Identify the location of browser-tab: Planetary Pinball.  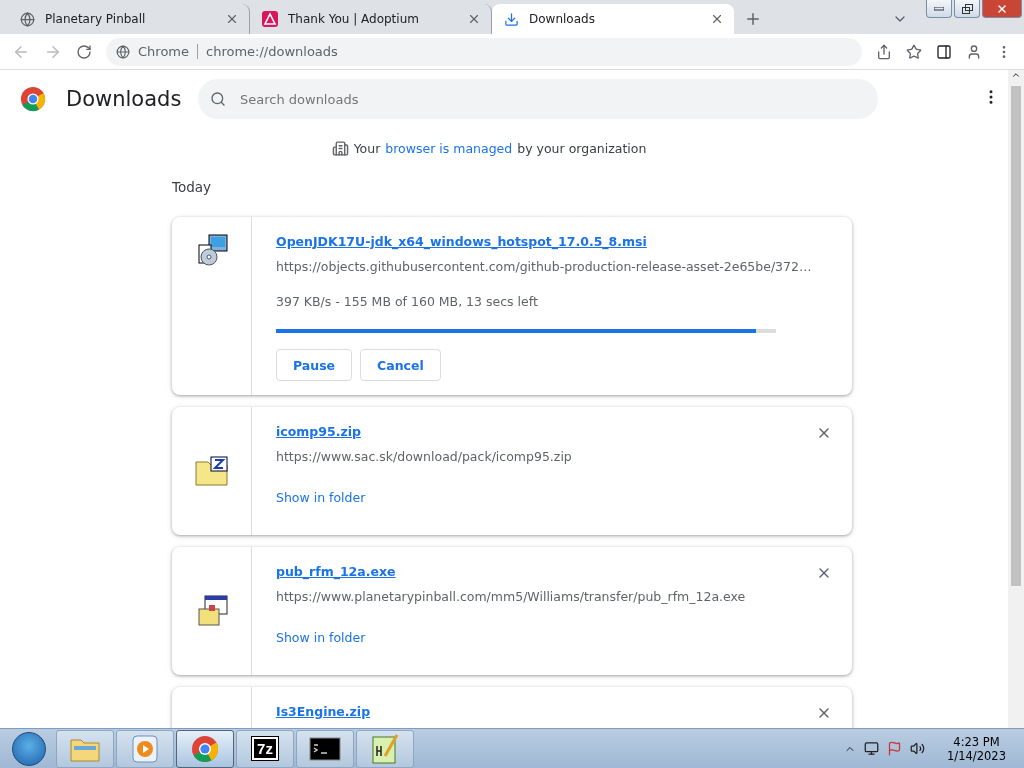
(129, 19).